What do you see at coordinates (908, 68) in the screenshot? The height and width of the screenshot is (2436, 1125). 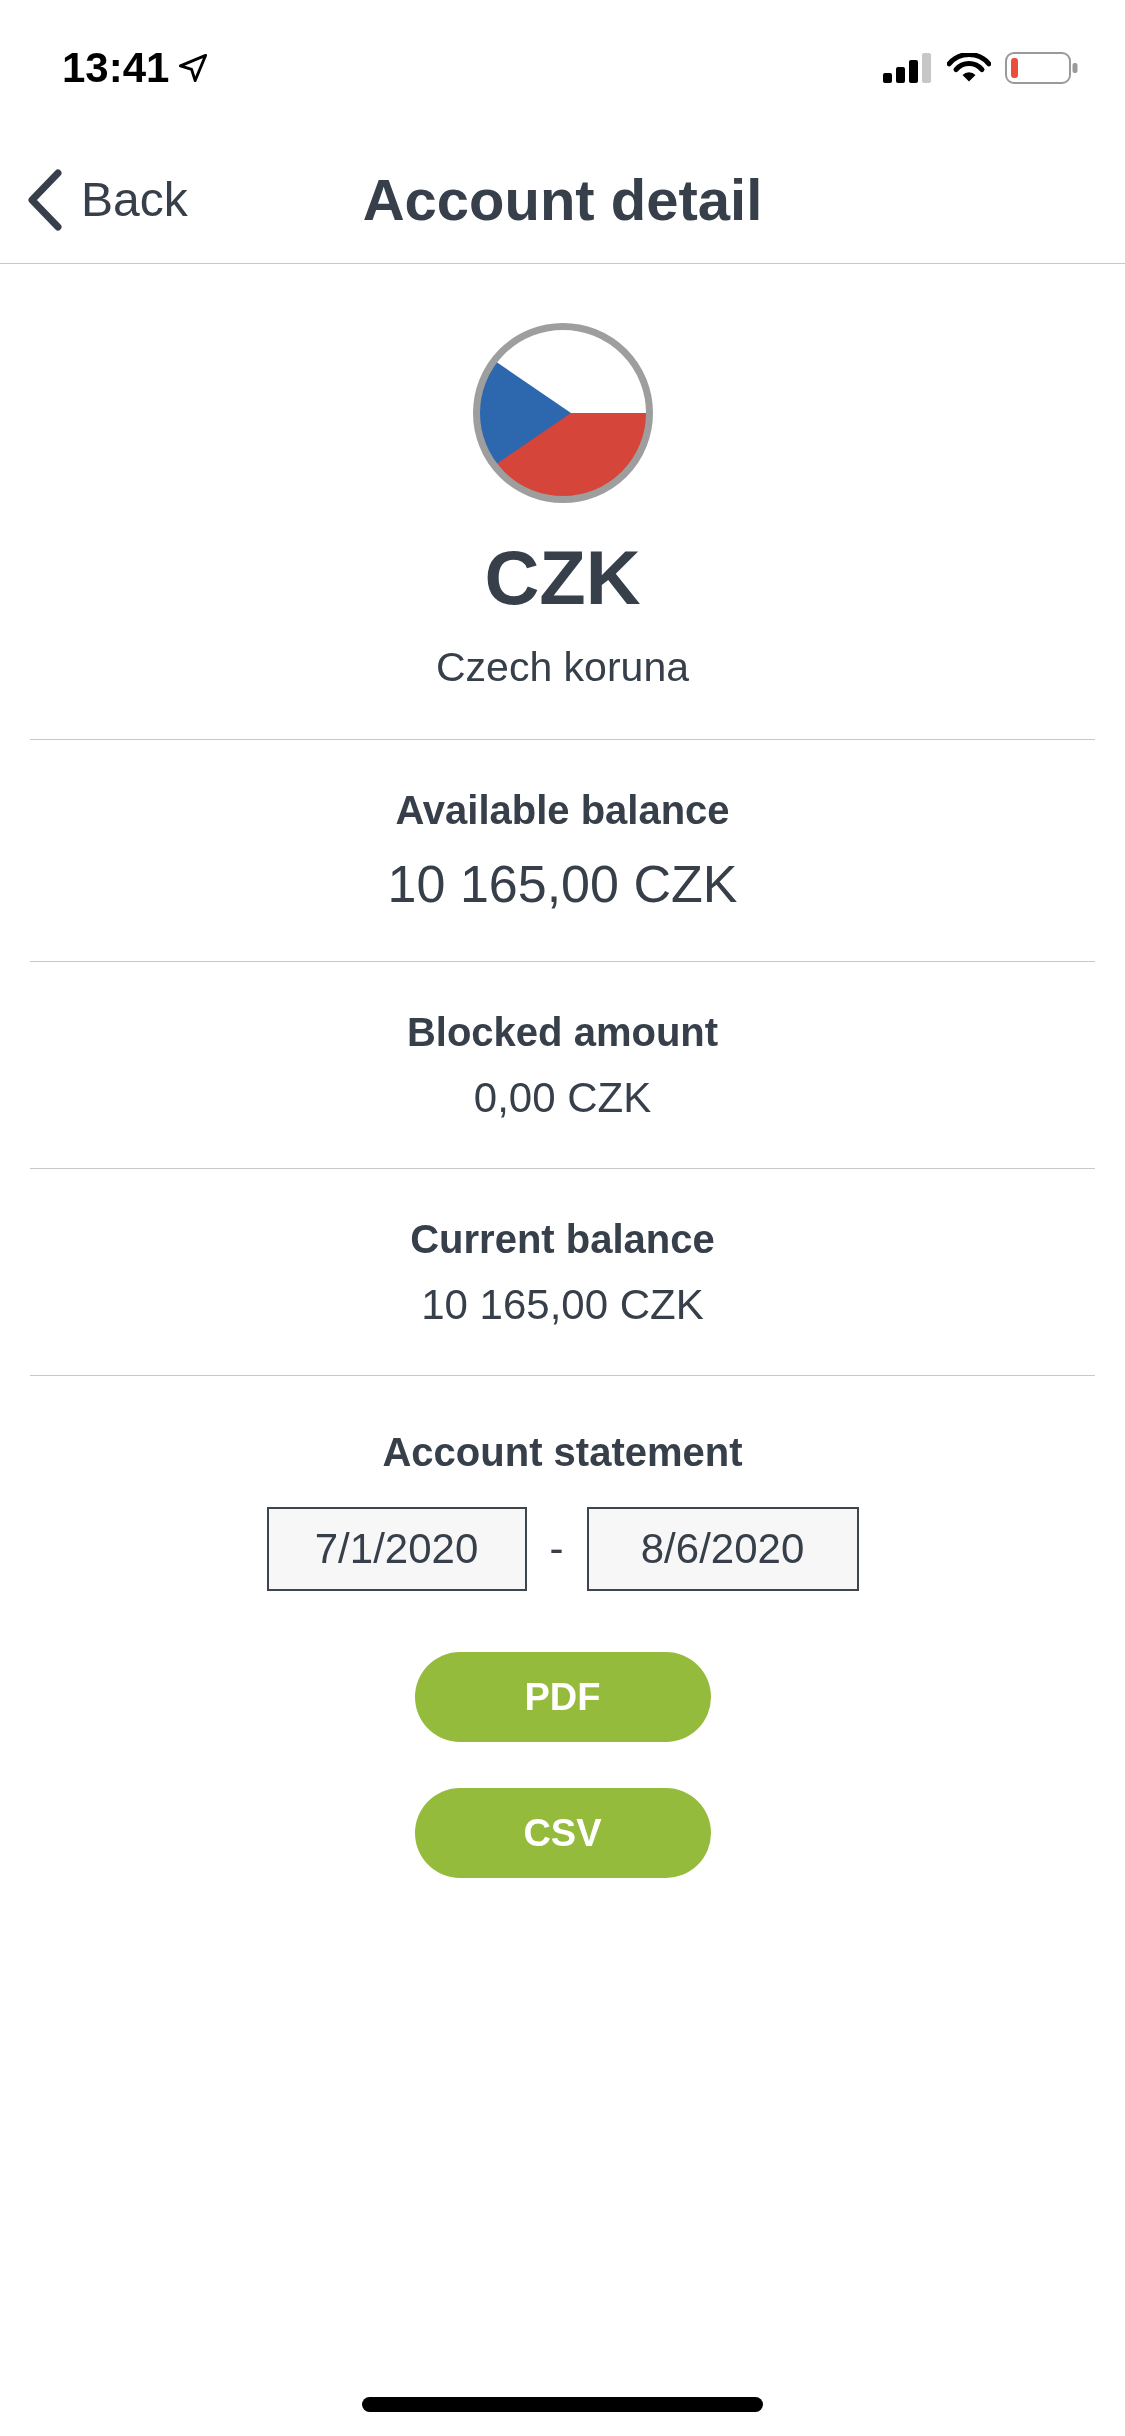 I see `signal-icon` at bounding box center [908, 68].